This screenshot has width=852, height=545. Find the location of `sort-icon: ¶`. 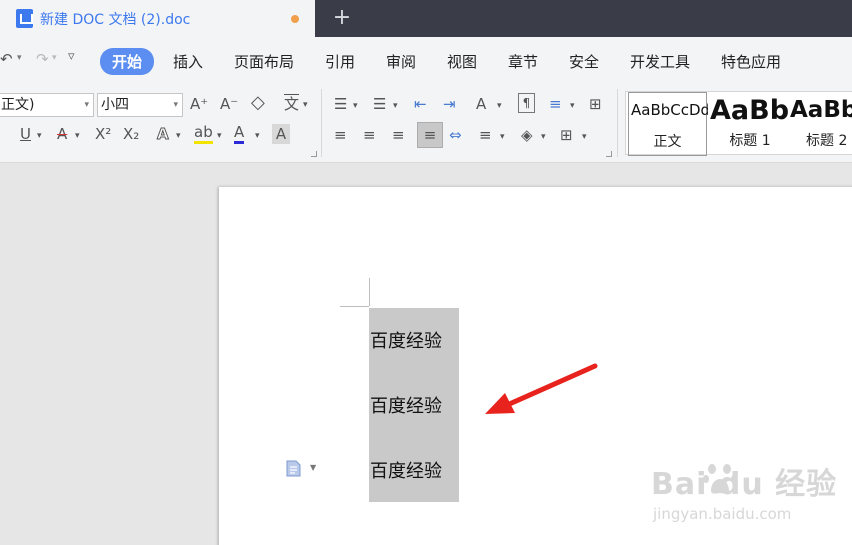

sort-icon: ¶ is located at coordinates (526, 103).